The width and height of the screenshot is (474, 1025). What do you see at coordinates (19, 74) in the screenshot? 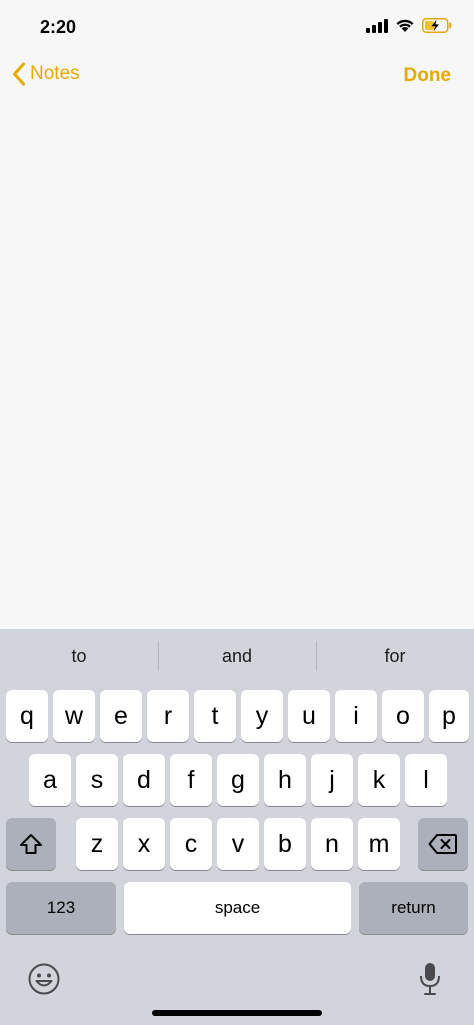
I see `chevron-left-icon` at bounding box center [19, 74].